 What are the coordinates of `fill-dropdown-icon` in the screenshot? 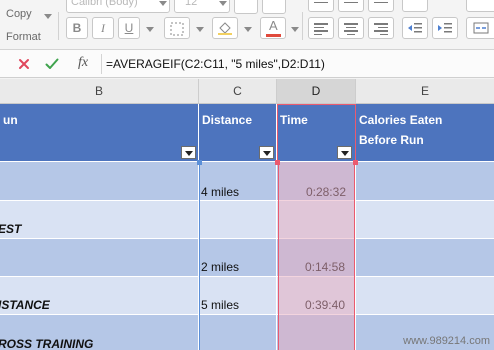 It's located at (248, 29).